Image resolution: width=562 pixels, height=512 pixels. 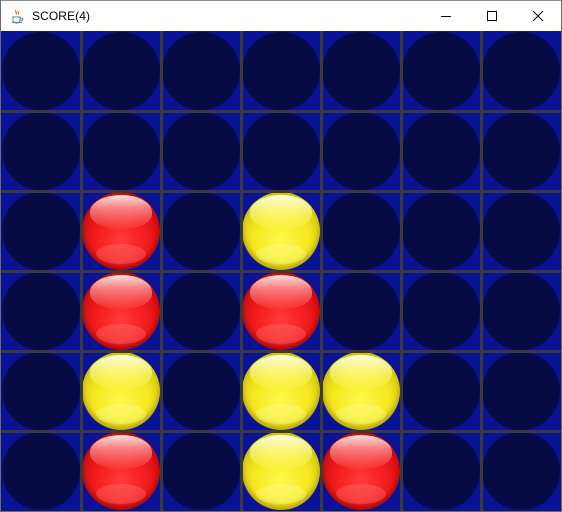 I want to click on board-cell-r2-c2, so click(x=121, y=151).